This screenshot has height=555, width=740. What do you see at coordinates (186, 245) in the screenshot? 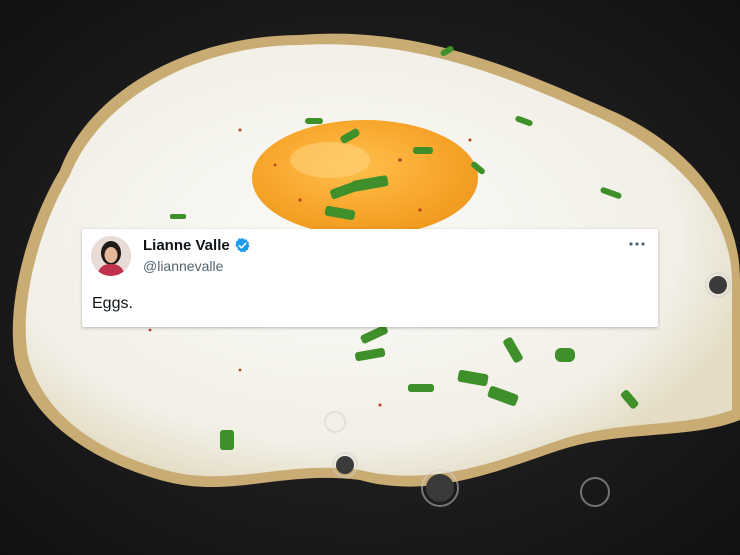
I see `display-name-text: Lianne Valle` at bounding box center [186, 245].